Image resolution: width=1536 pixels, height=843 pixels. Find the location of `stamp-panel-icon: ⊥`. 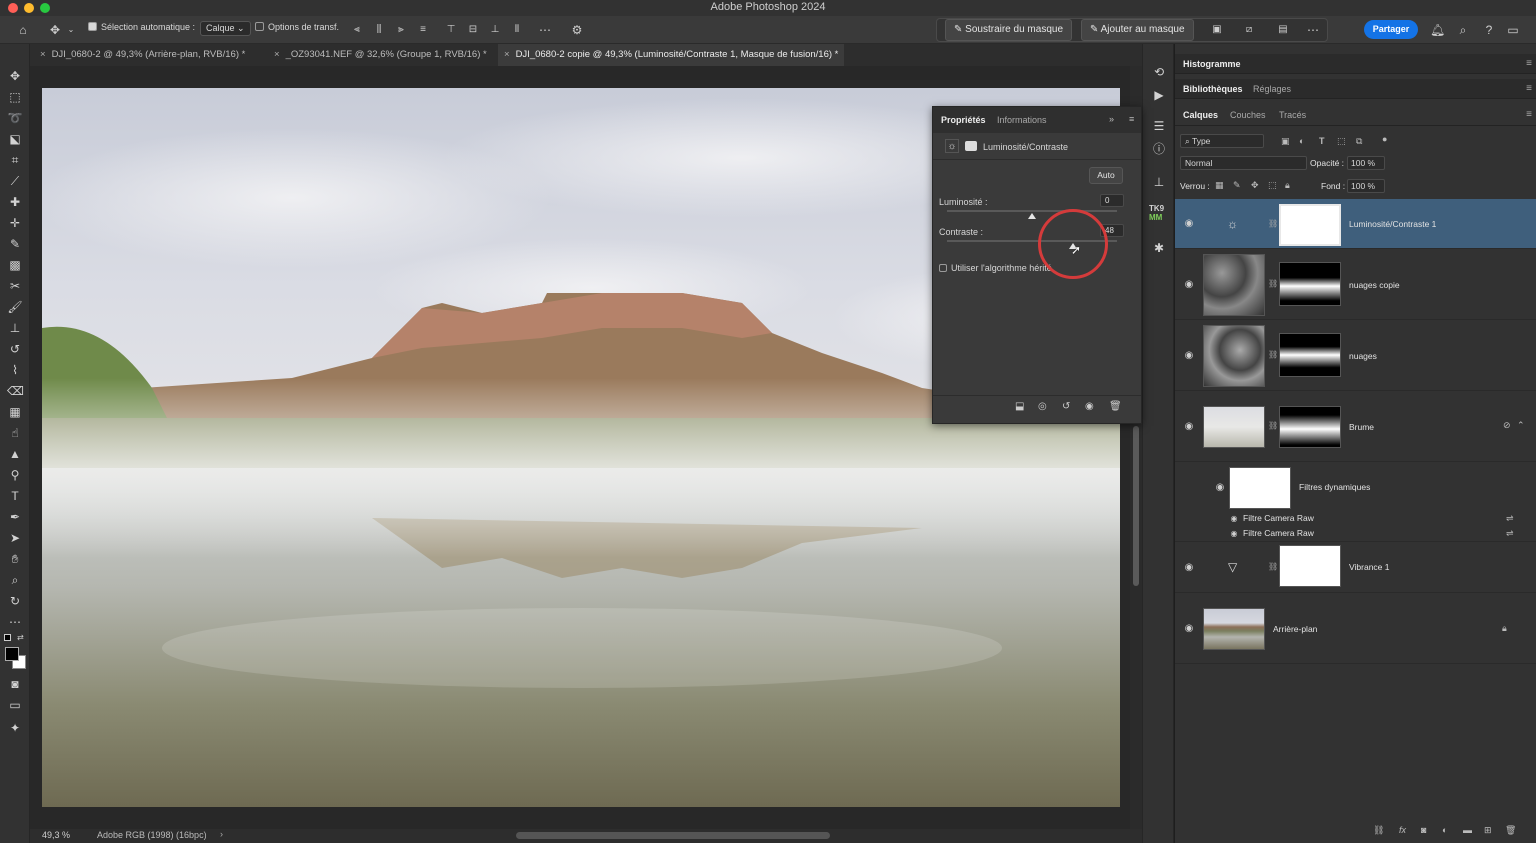

stamp-panel-icon: ⊥ is located at coordinates (1159, 182).